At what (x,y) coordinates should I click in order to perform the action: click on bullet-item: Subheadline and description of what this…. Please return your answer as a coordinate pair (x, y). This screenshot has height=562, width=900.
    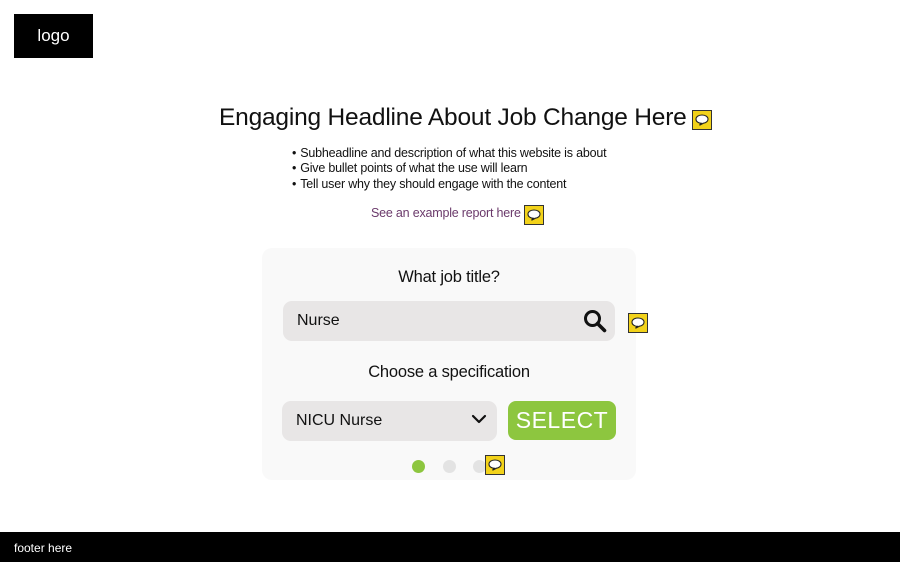
    Looking at the image, I should click on (449, 153).